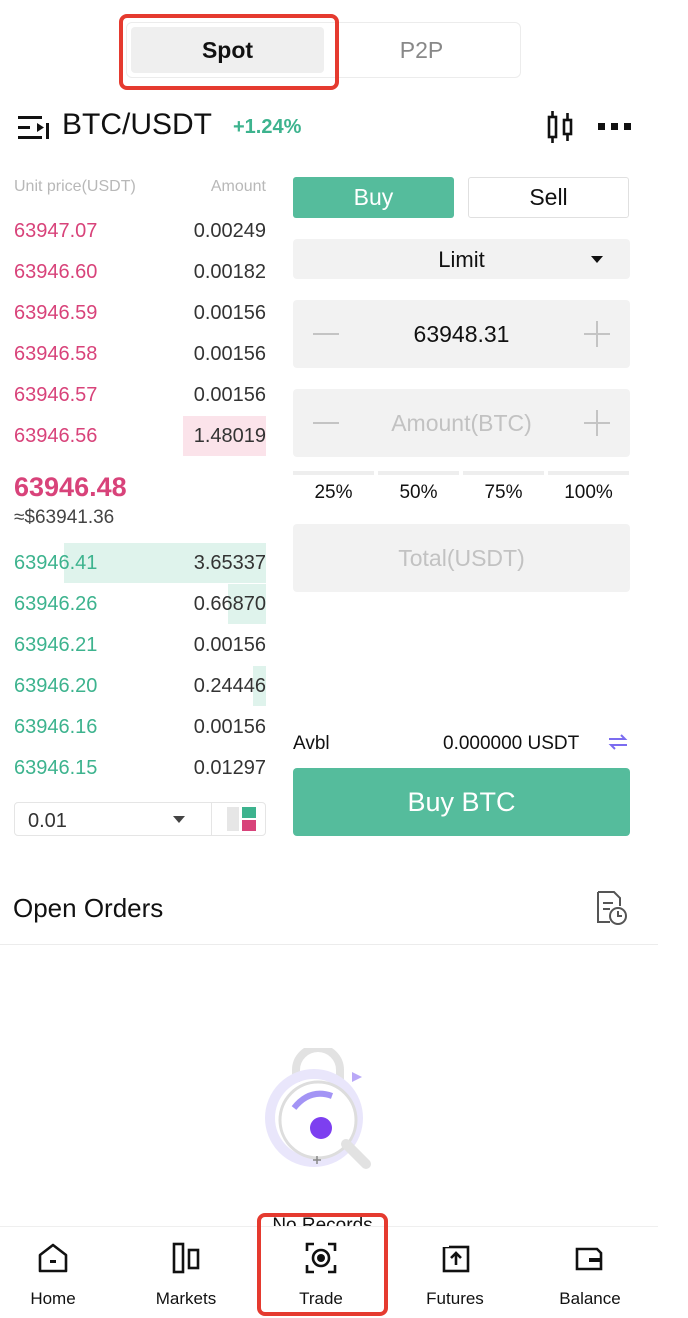 The height and width of the screenshot is (1318, 688). I want to click on bid-row: 63946.16 0.00156, so click(140, 727).